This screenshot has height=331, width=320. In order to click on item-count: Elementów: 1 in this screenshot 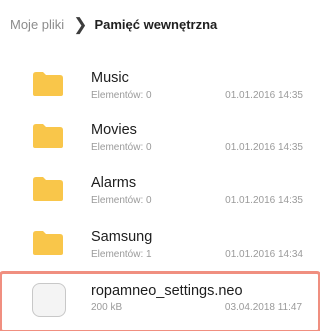, I will do `click(121, 254)`.